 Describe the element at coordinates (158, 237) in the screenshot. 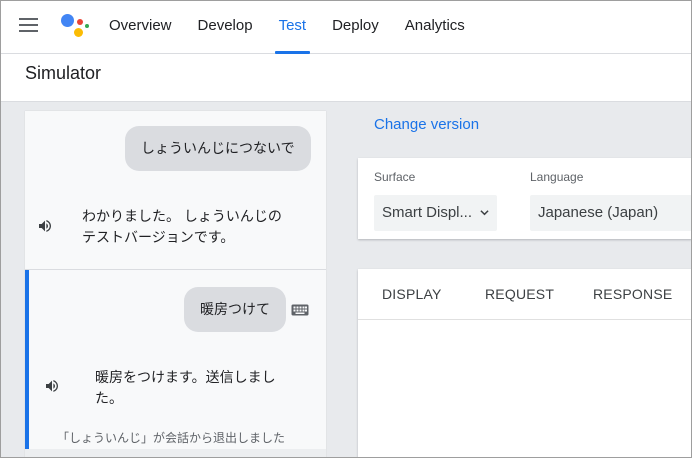

I see `assistant-reply-line-2: テストバージョンです。` at that location.